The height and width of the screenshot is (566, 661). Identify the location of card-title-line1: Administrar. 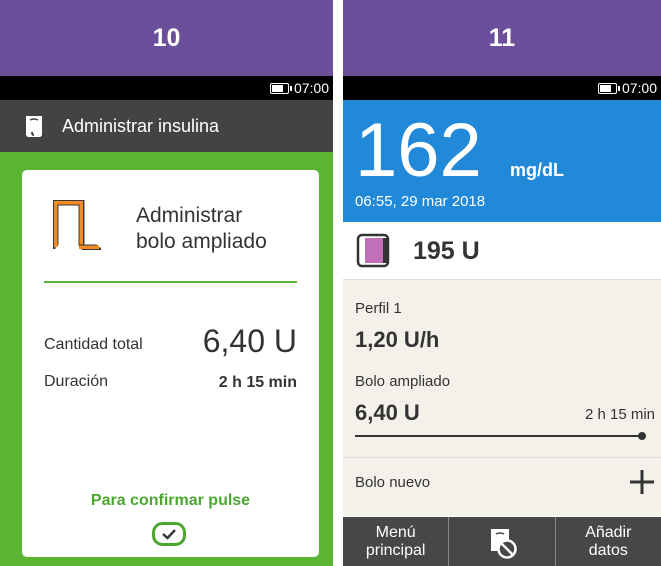
(189, 215).